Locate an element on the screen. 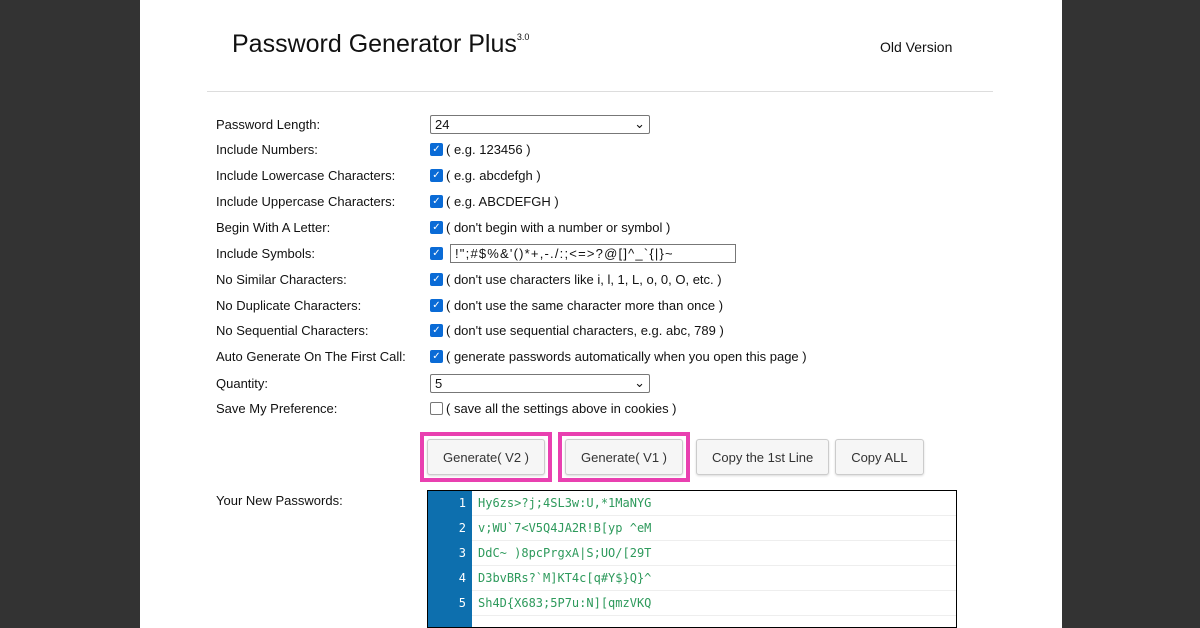 The image size is (1200, 628). sequential-checkbox: ✓ is located at coordinates (436, 330).